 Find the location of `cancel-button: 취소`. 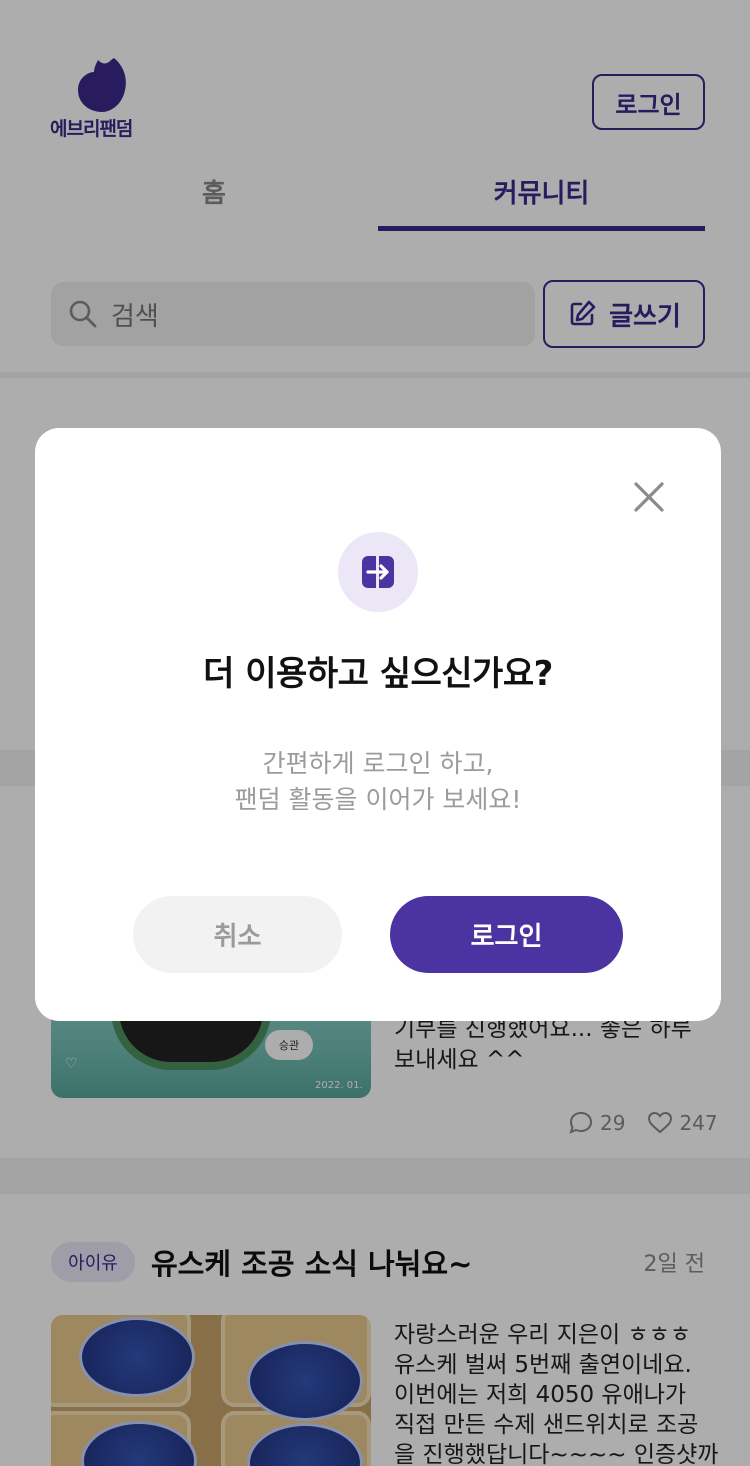

cancel-button: 취소 is located at coordinates (237, 934).